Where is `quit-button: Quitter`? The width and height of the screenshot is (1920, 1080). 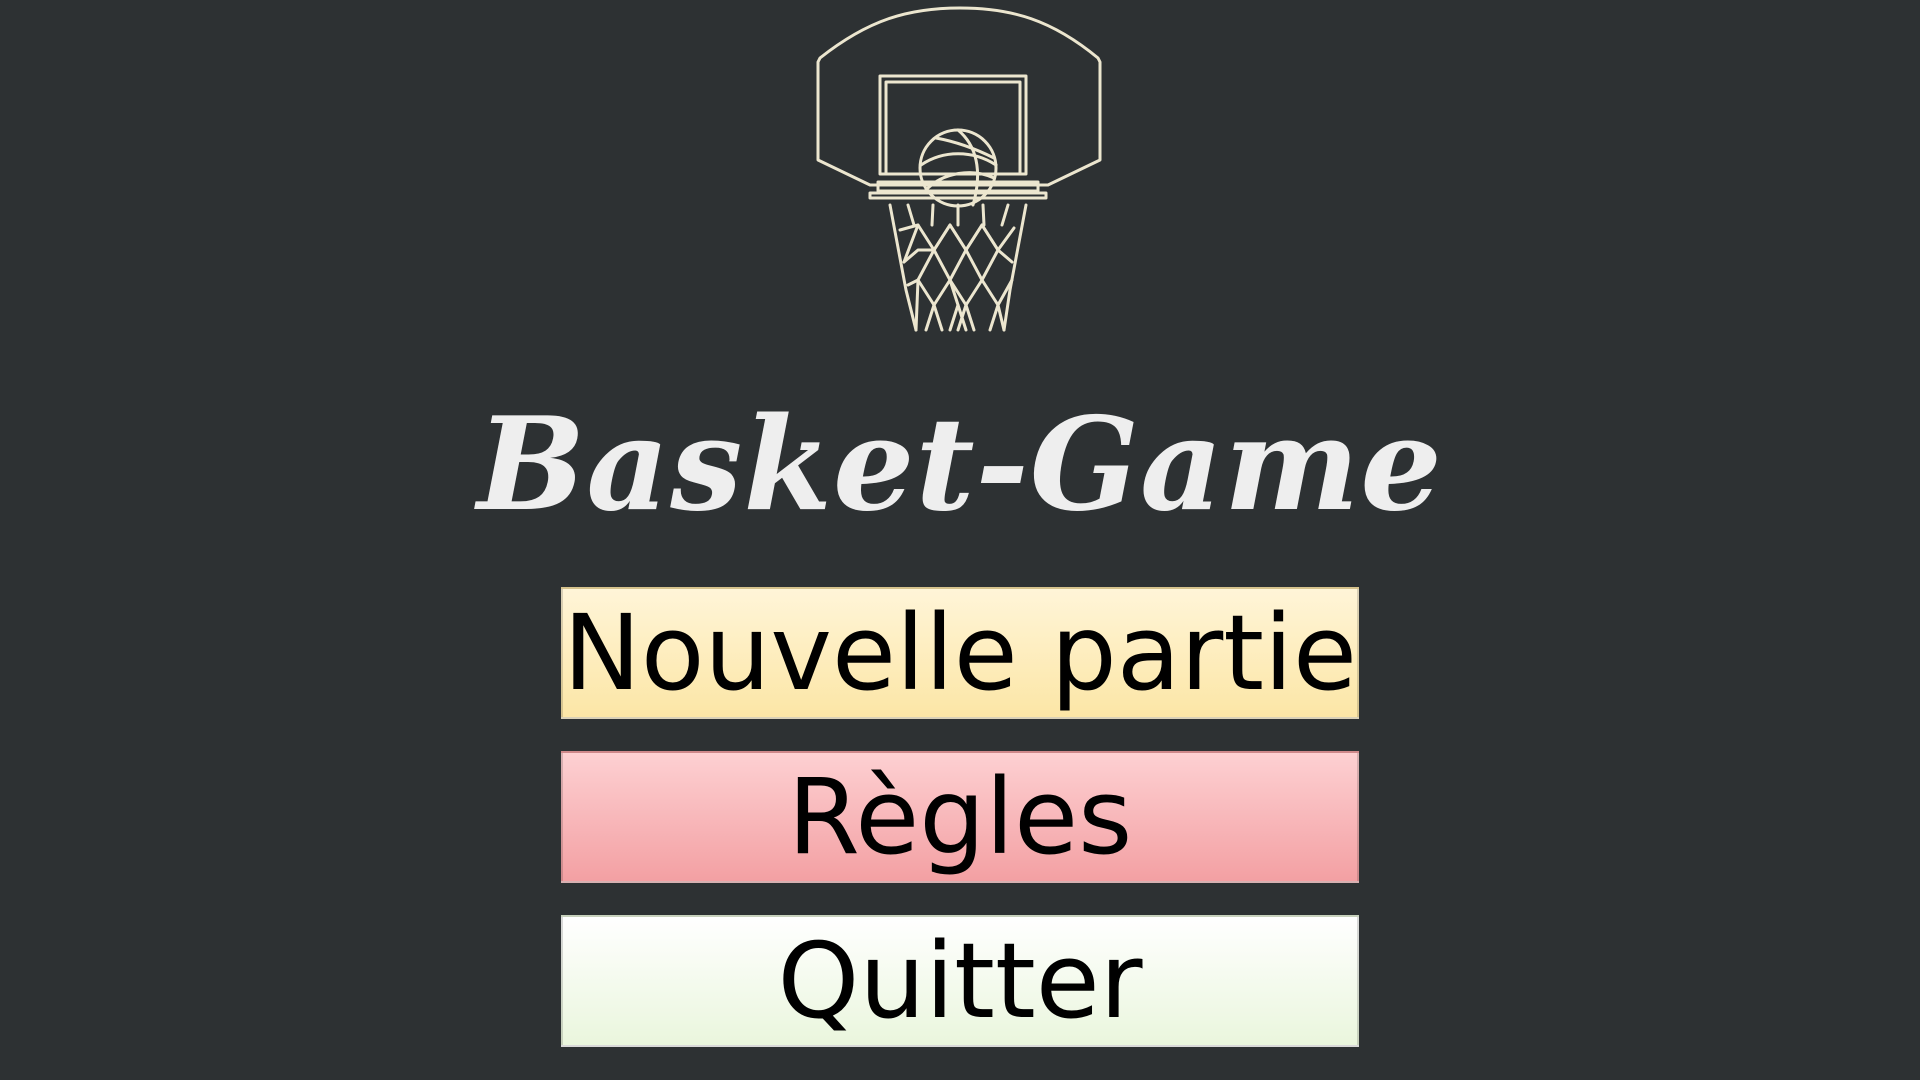
quit-button: Quitter is located at coordinates (960, 981).